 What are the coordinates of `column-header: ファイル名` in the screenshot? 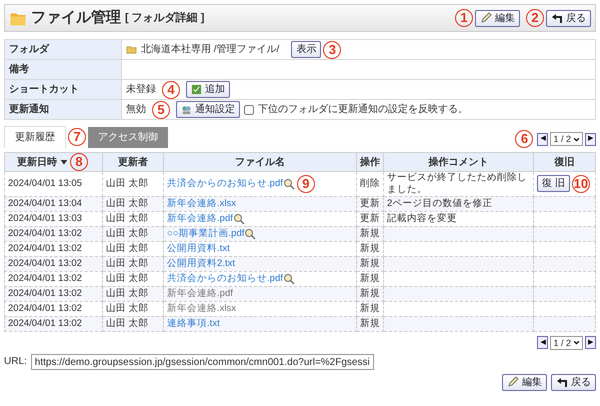 It's located at (260, 163).